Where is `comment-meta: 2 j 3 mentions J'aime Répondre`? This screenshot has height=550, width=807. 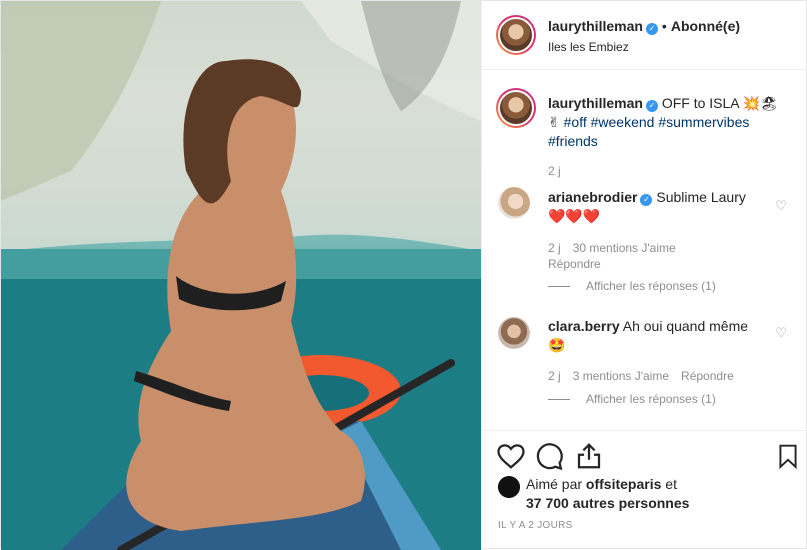 comment-meta: 2 j 3 mentions J'aime Répondre is located at coordinates (647, 376).